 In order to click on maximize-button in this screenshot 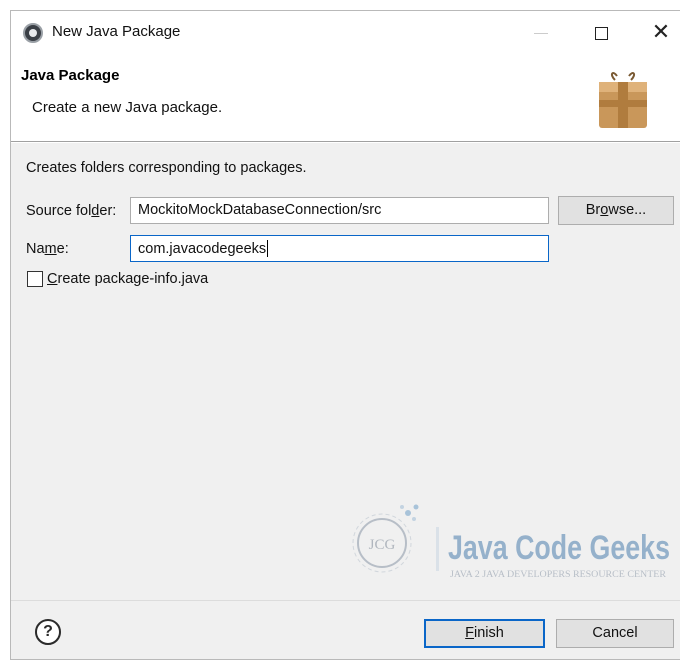, I will do `click(601, 32)`.